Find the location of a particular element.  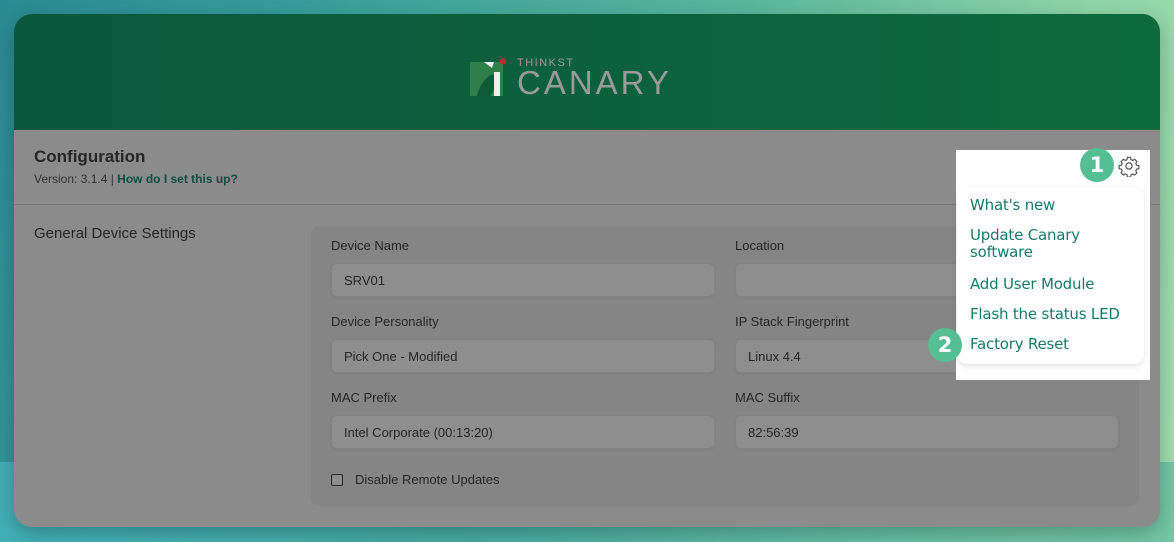

disable-updates-row: Disable Remote Updates is located at coordinates (415, 479).